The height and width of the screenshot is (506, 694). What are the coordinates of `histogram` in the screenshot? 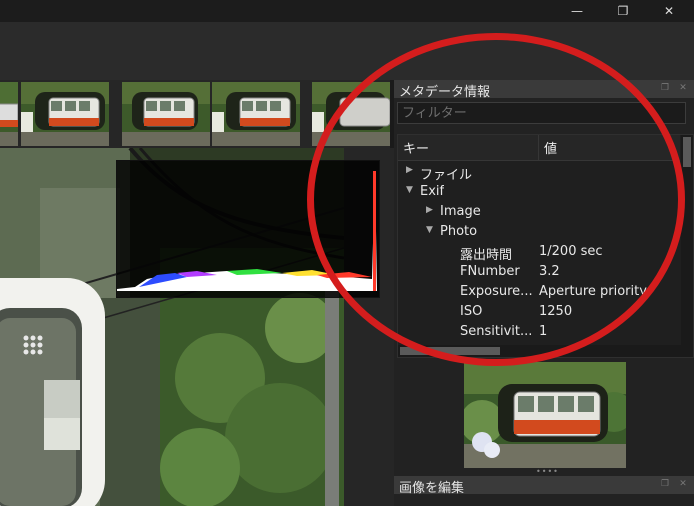 It's located at (248, 229).